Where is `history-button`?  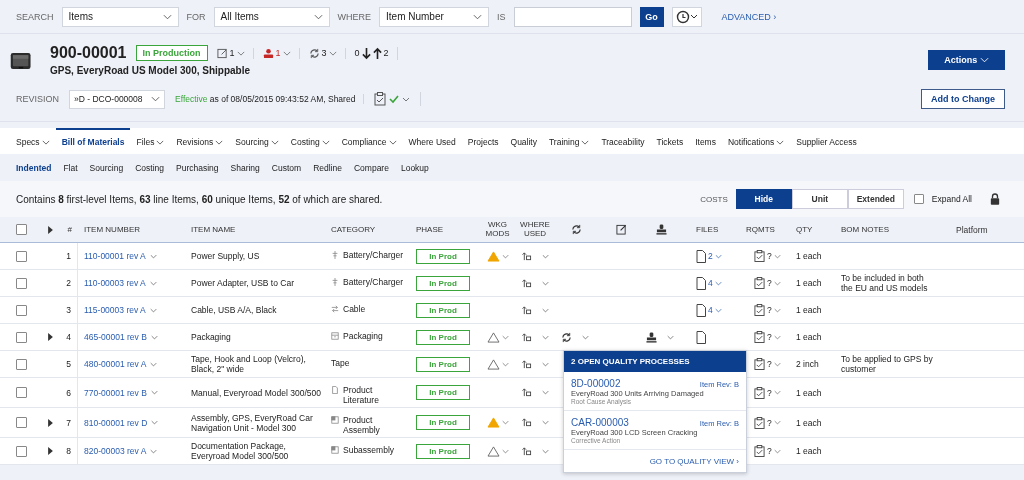 history-button is located at coordinates (686, 16).